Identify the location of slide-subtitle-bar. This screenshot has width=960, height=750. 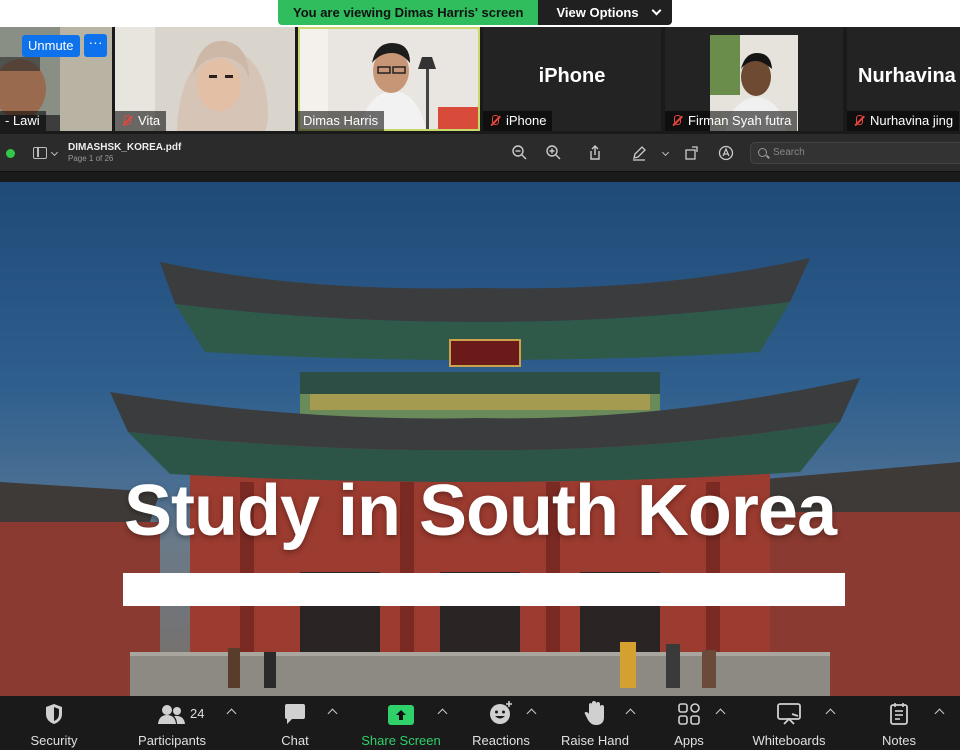
(484, 589).